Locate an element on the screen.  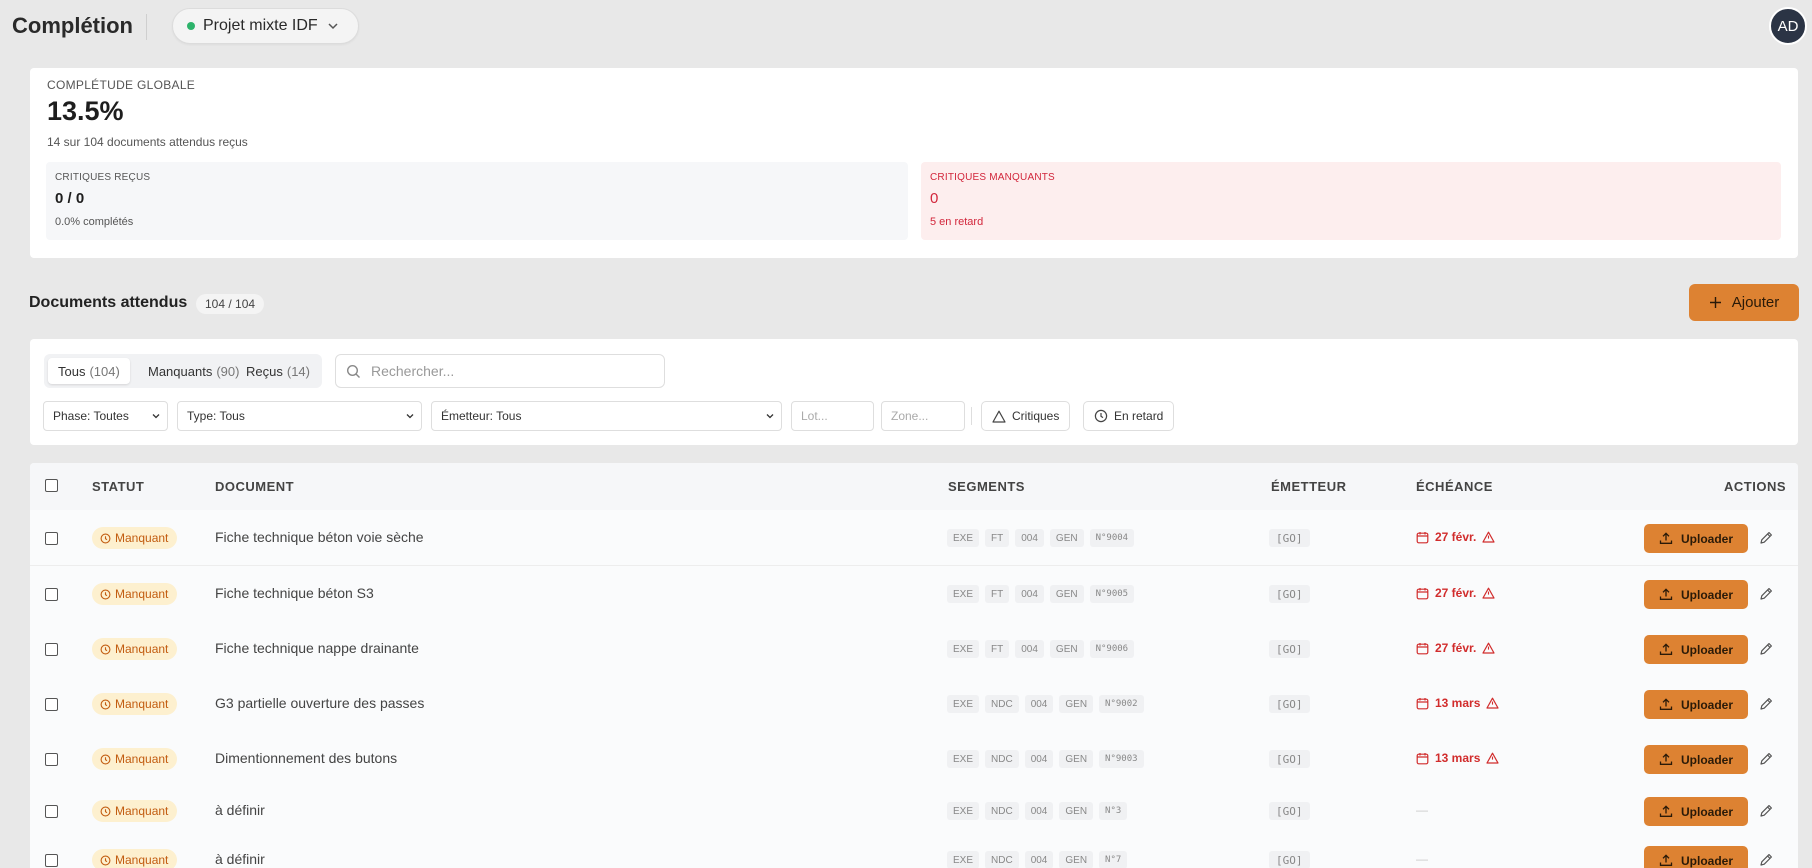
status-label: Manquant is located at coordinates (142, 594).